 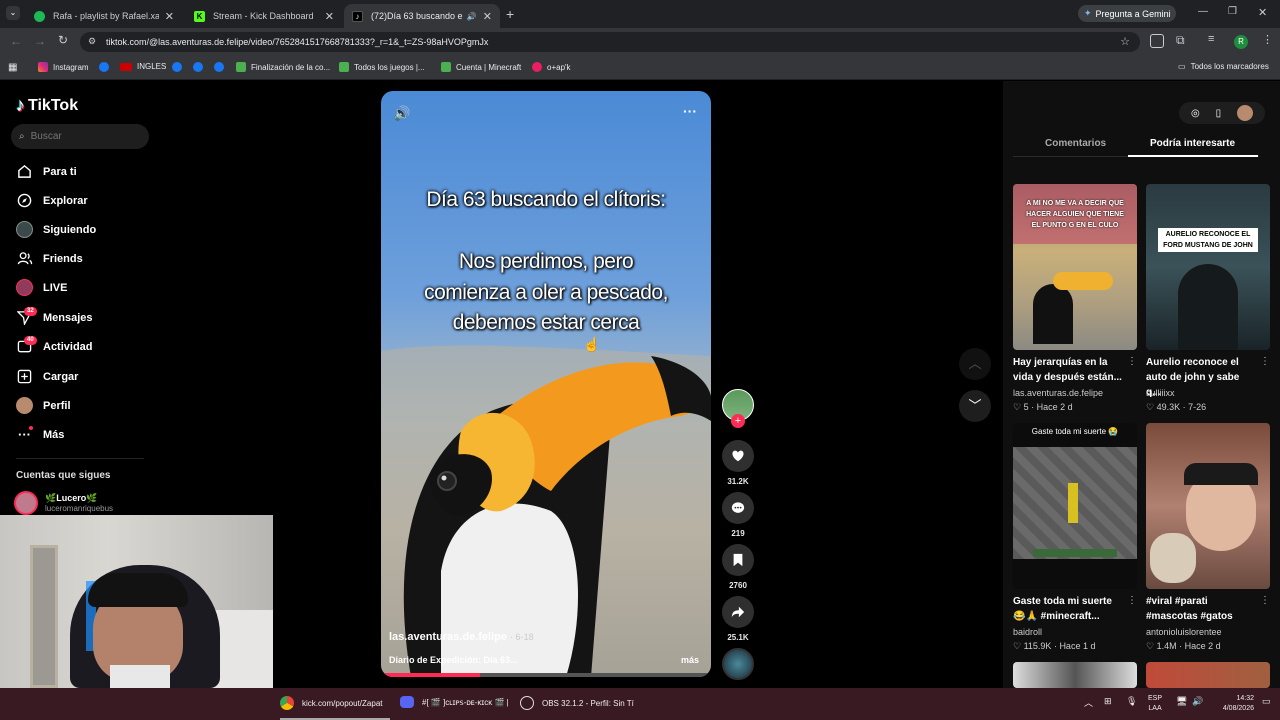 I want to click on phone-icon: ▯, so click(x=1219, y=113).